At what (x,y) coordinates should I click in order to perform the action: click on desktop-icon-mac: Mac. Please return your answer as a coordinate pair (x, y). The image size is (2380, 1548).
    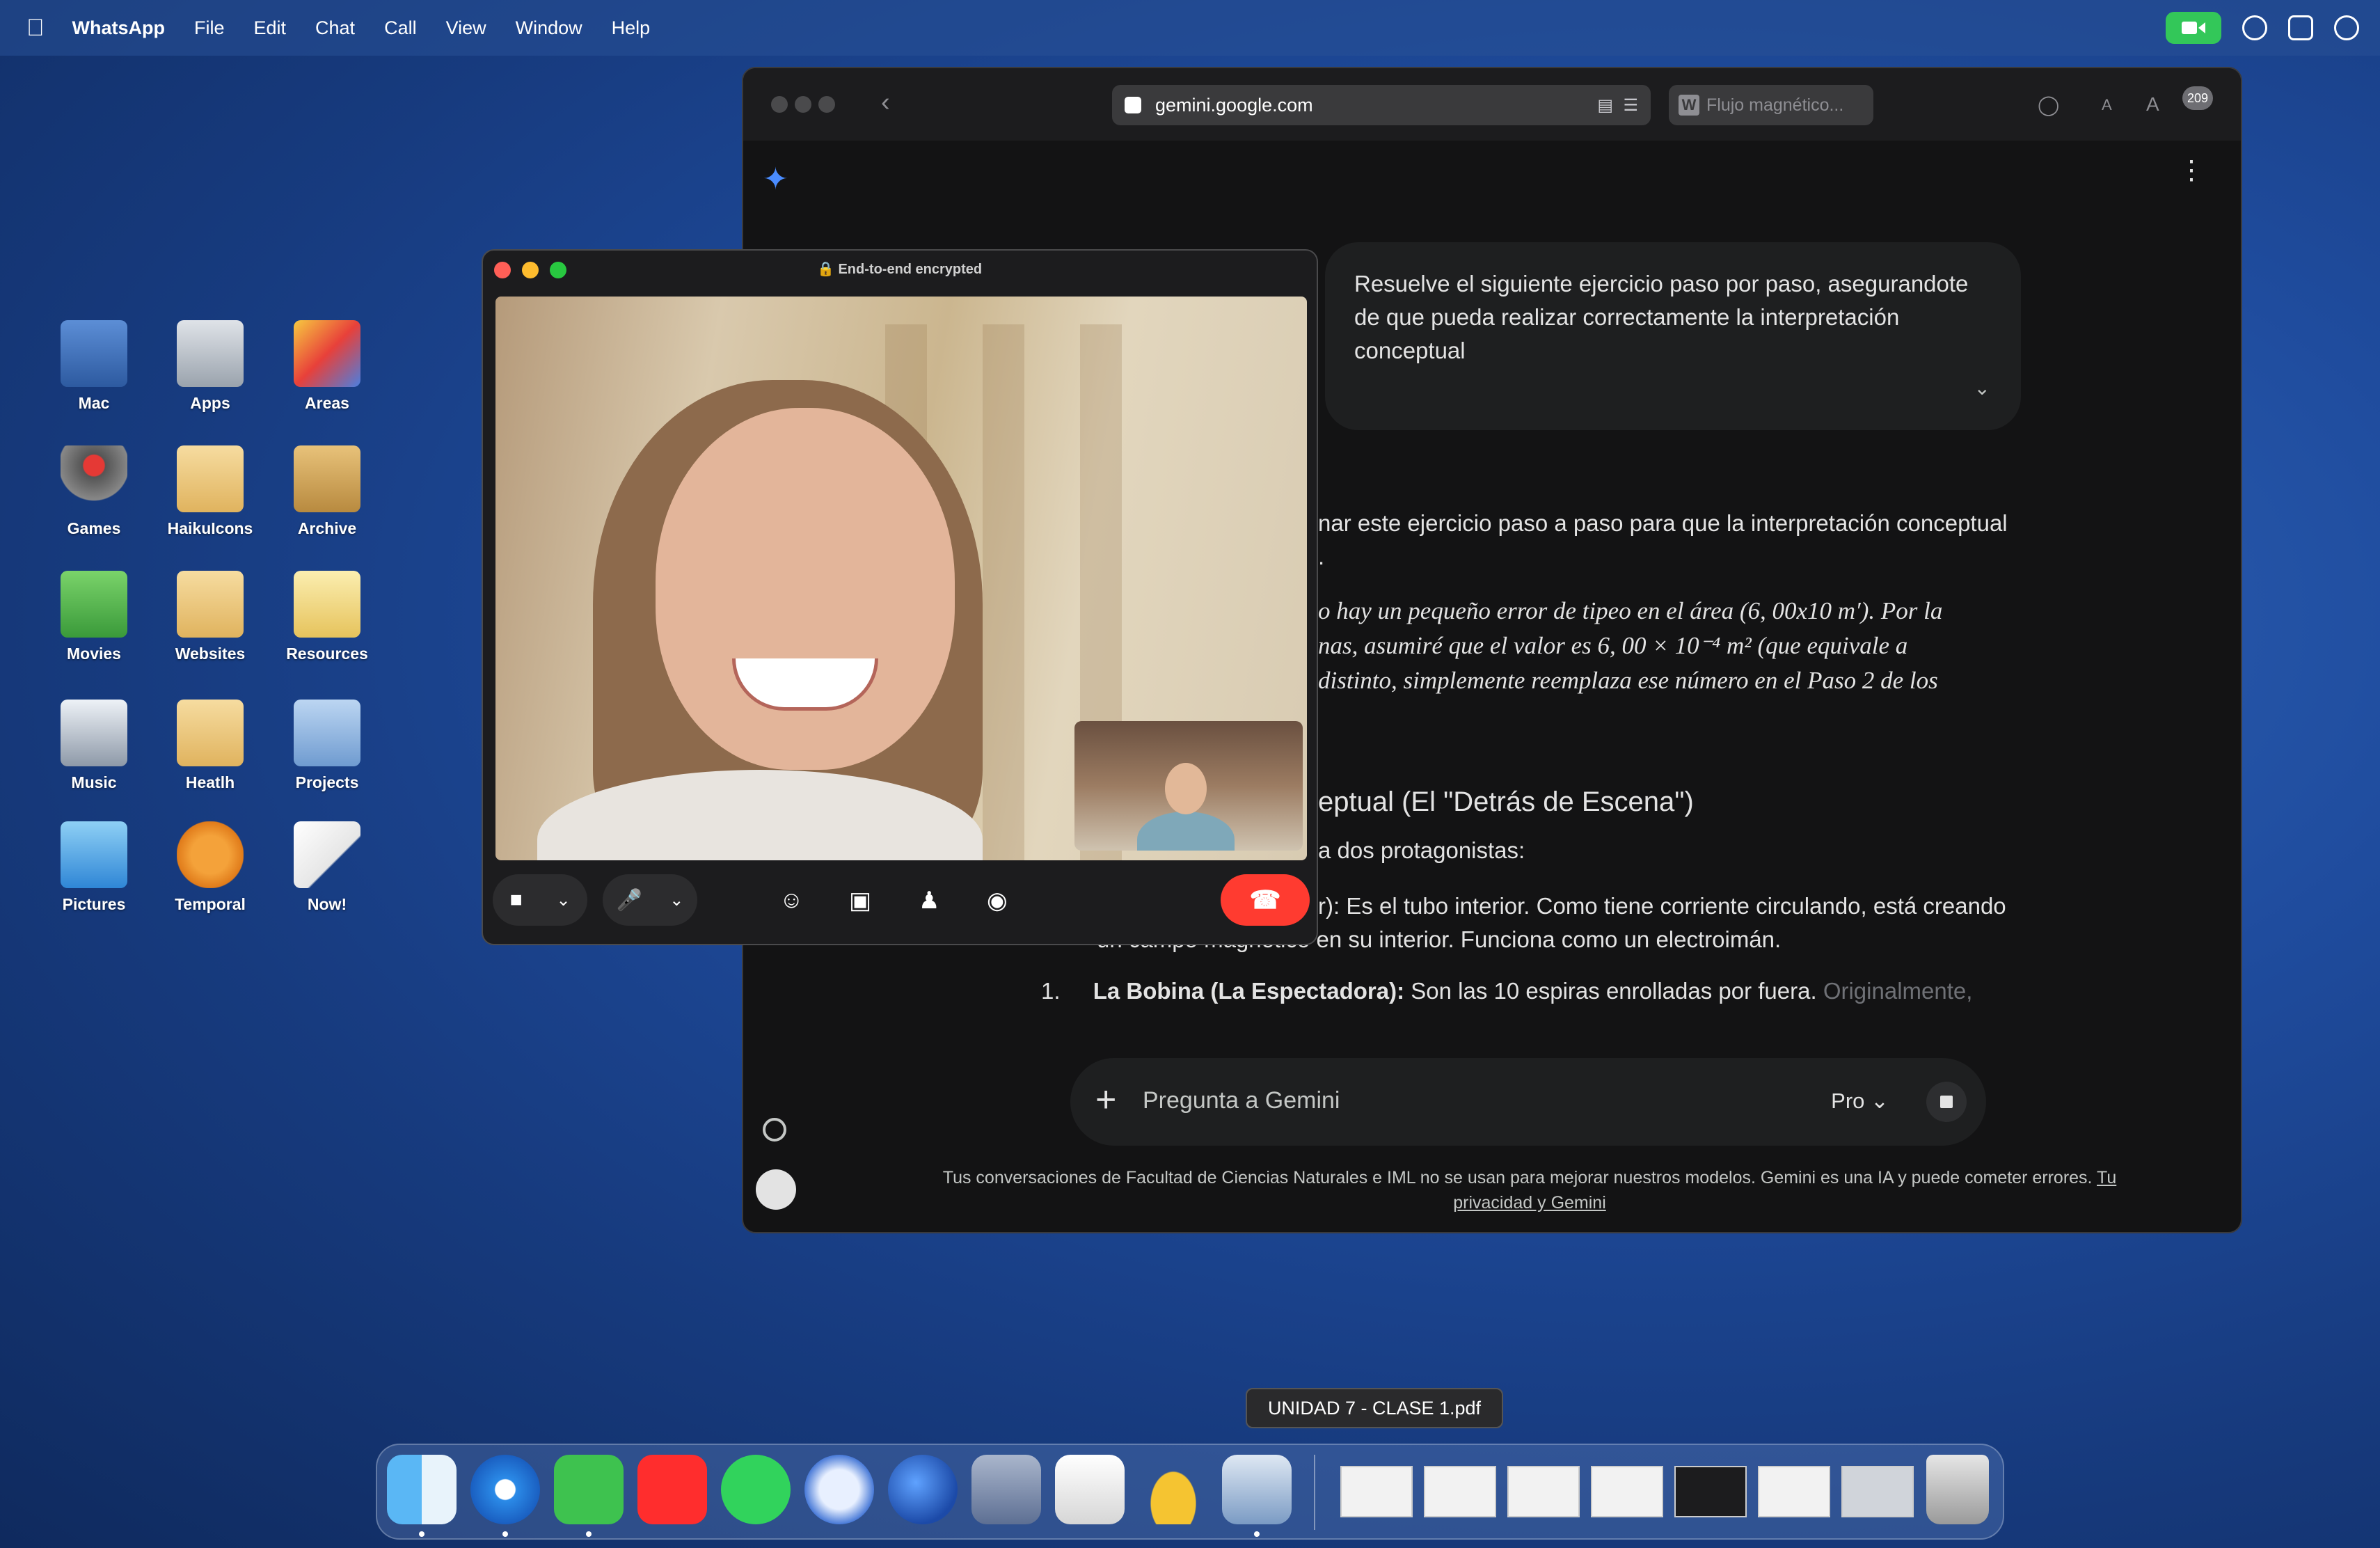
    Looking at the image, I should click on (94, 366).